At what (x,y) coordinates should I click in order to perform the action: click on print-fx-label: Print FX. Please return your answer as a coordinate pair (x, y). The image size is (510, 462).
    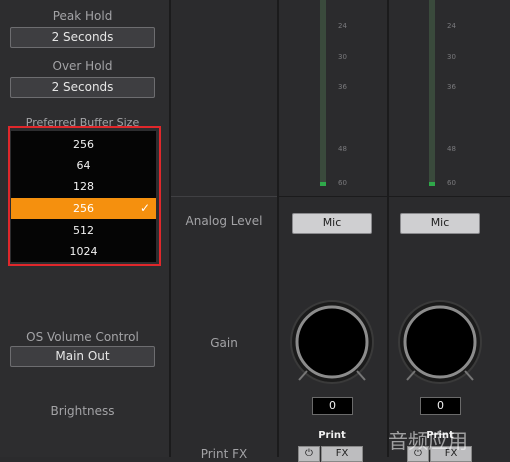
    Looking at the image, I should click on (224, 454).